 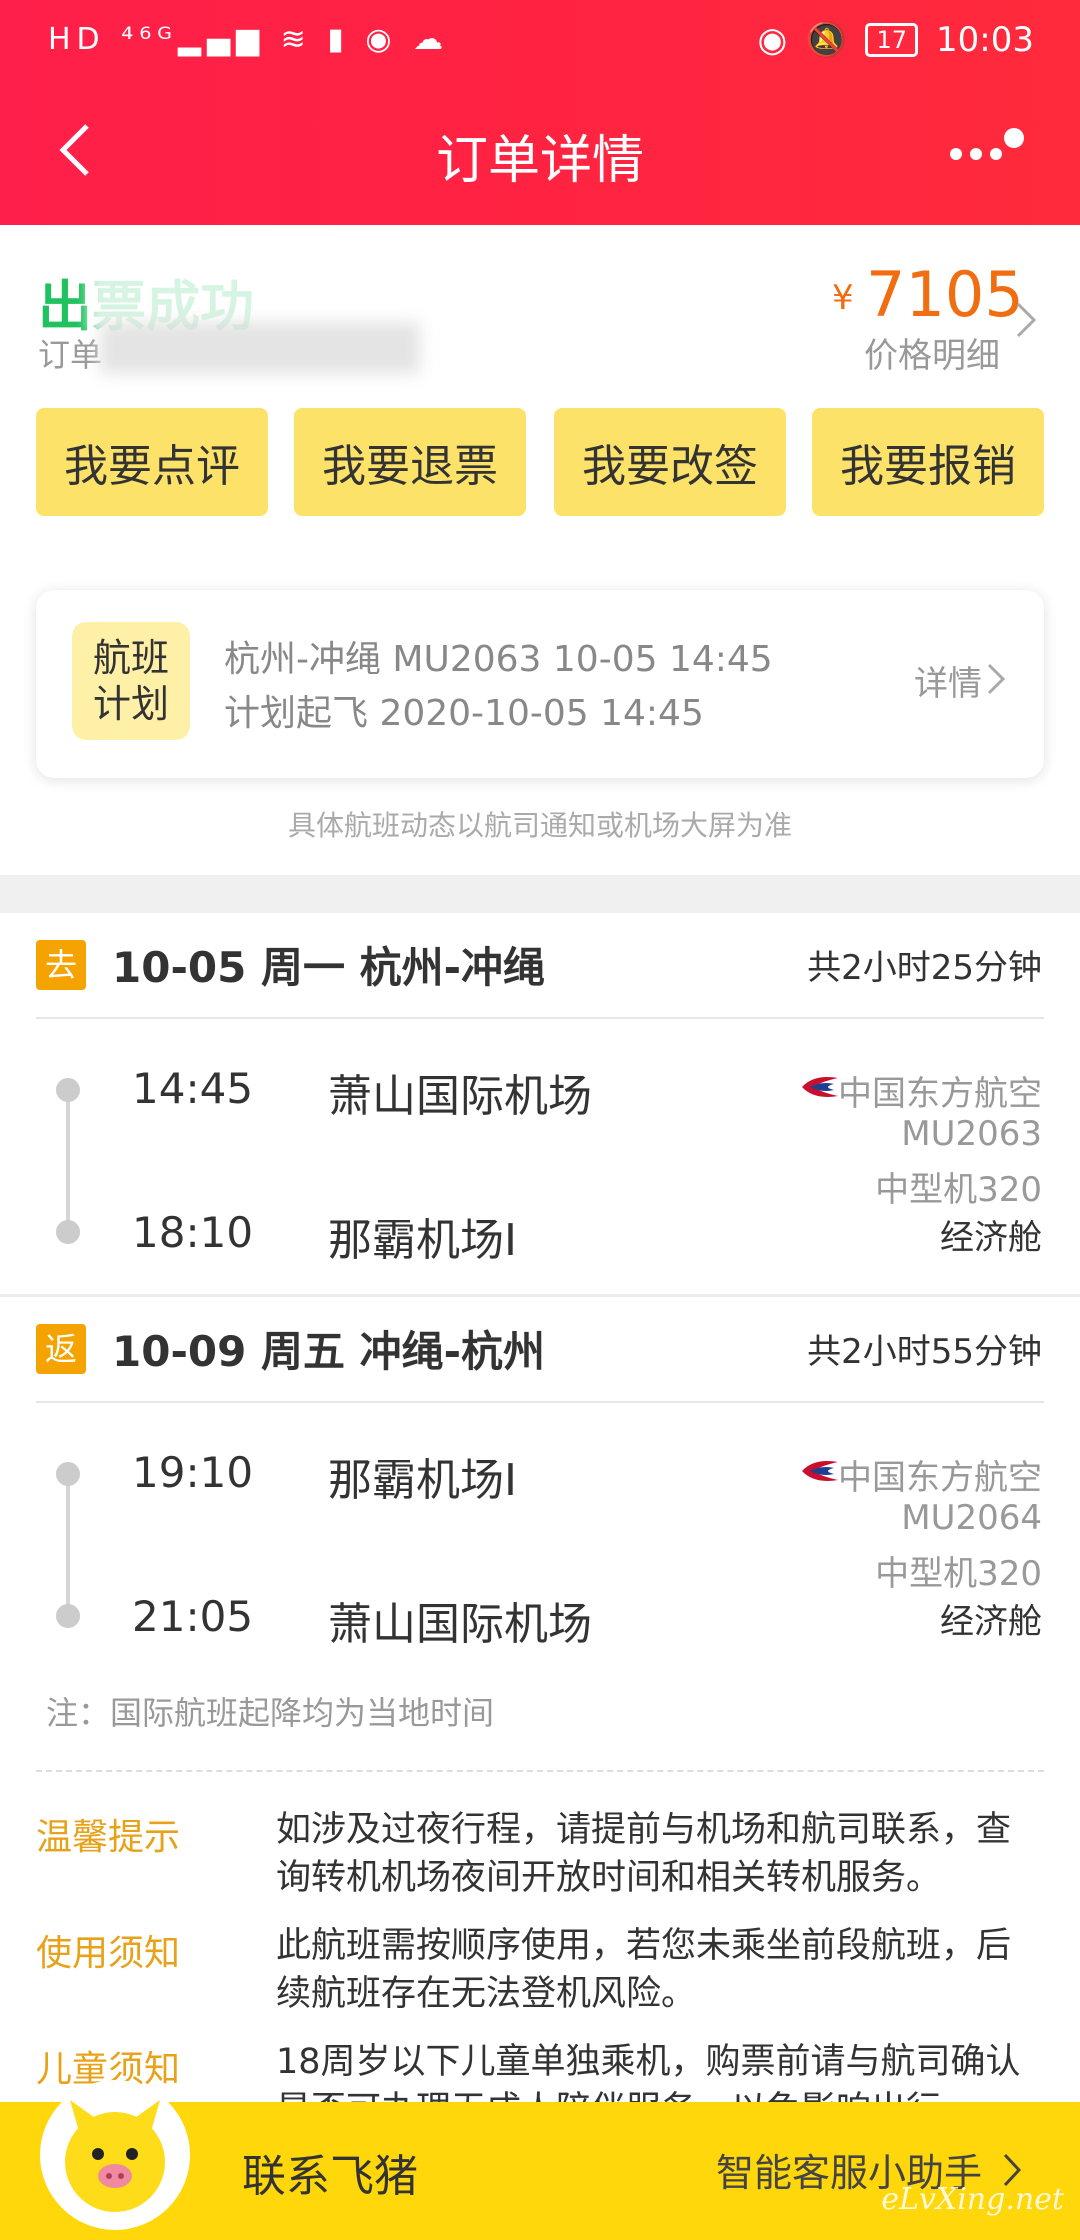 I want to click on reimburse-button: 我要报销, so click(x=928, y=462).